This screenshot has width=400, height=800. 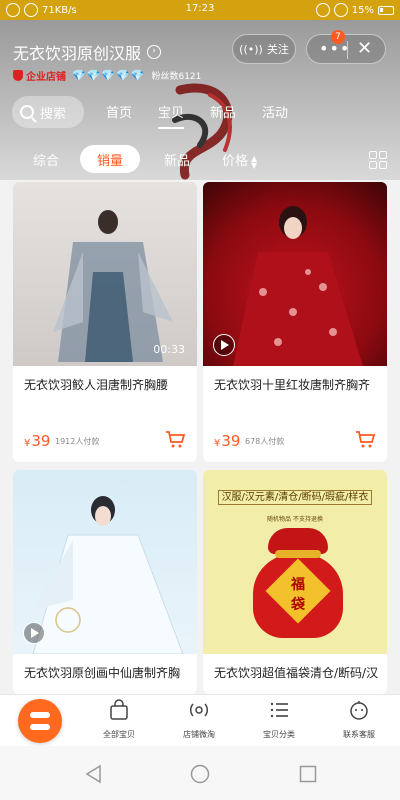 What do you see at coordinates (279, 710) in the screenshot?
I see `list-icon` at bounding box center [279, 710].